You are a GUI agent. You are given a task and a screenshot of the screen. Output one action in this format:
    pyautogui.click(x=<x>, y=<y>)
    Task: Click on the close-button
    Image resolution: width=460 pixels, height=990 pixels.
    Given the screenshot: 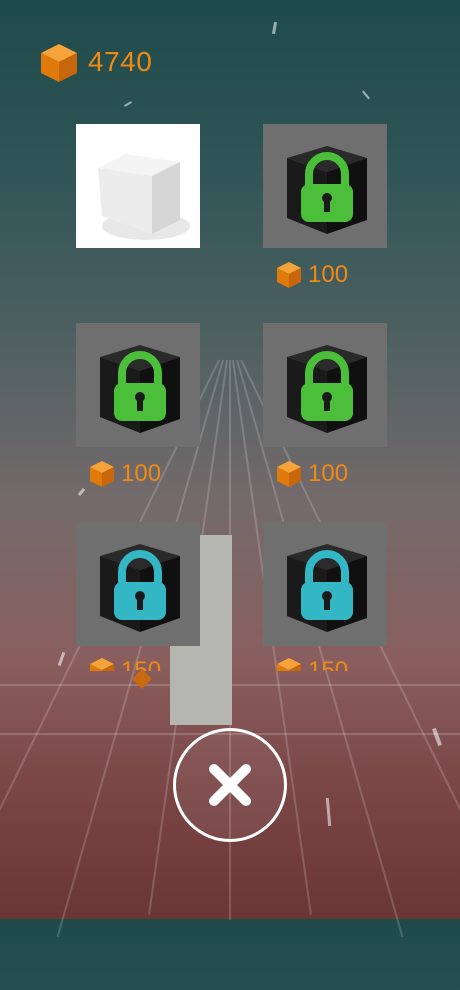 What is the action you would take?
    pyautogui.click(x=230, y=785)
    